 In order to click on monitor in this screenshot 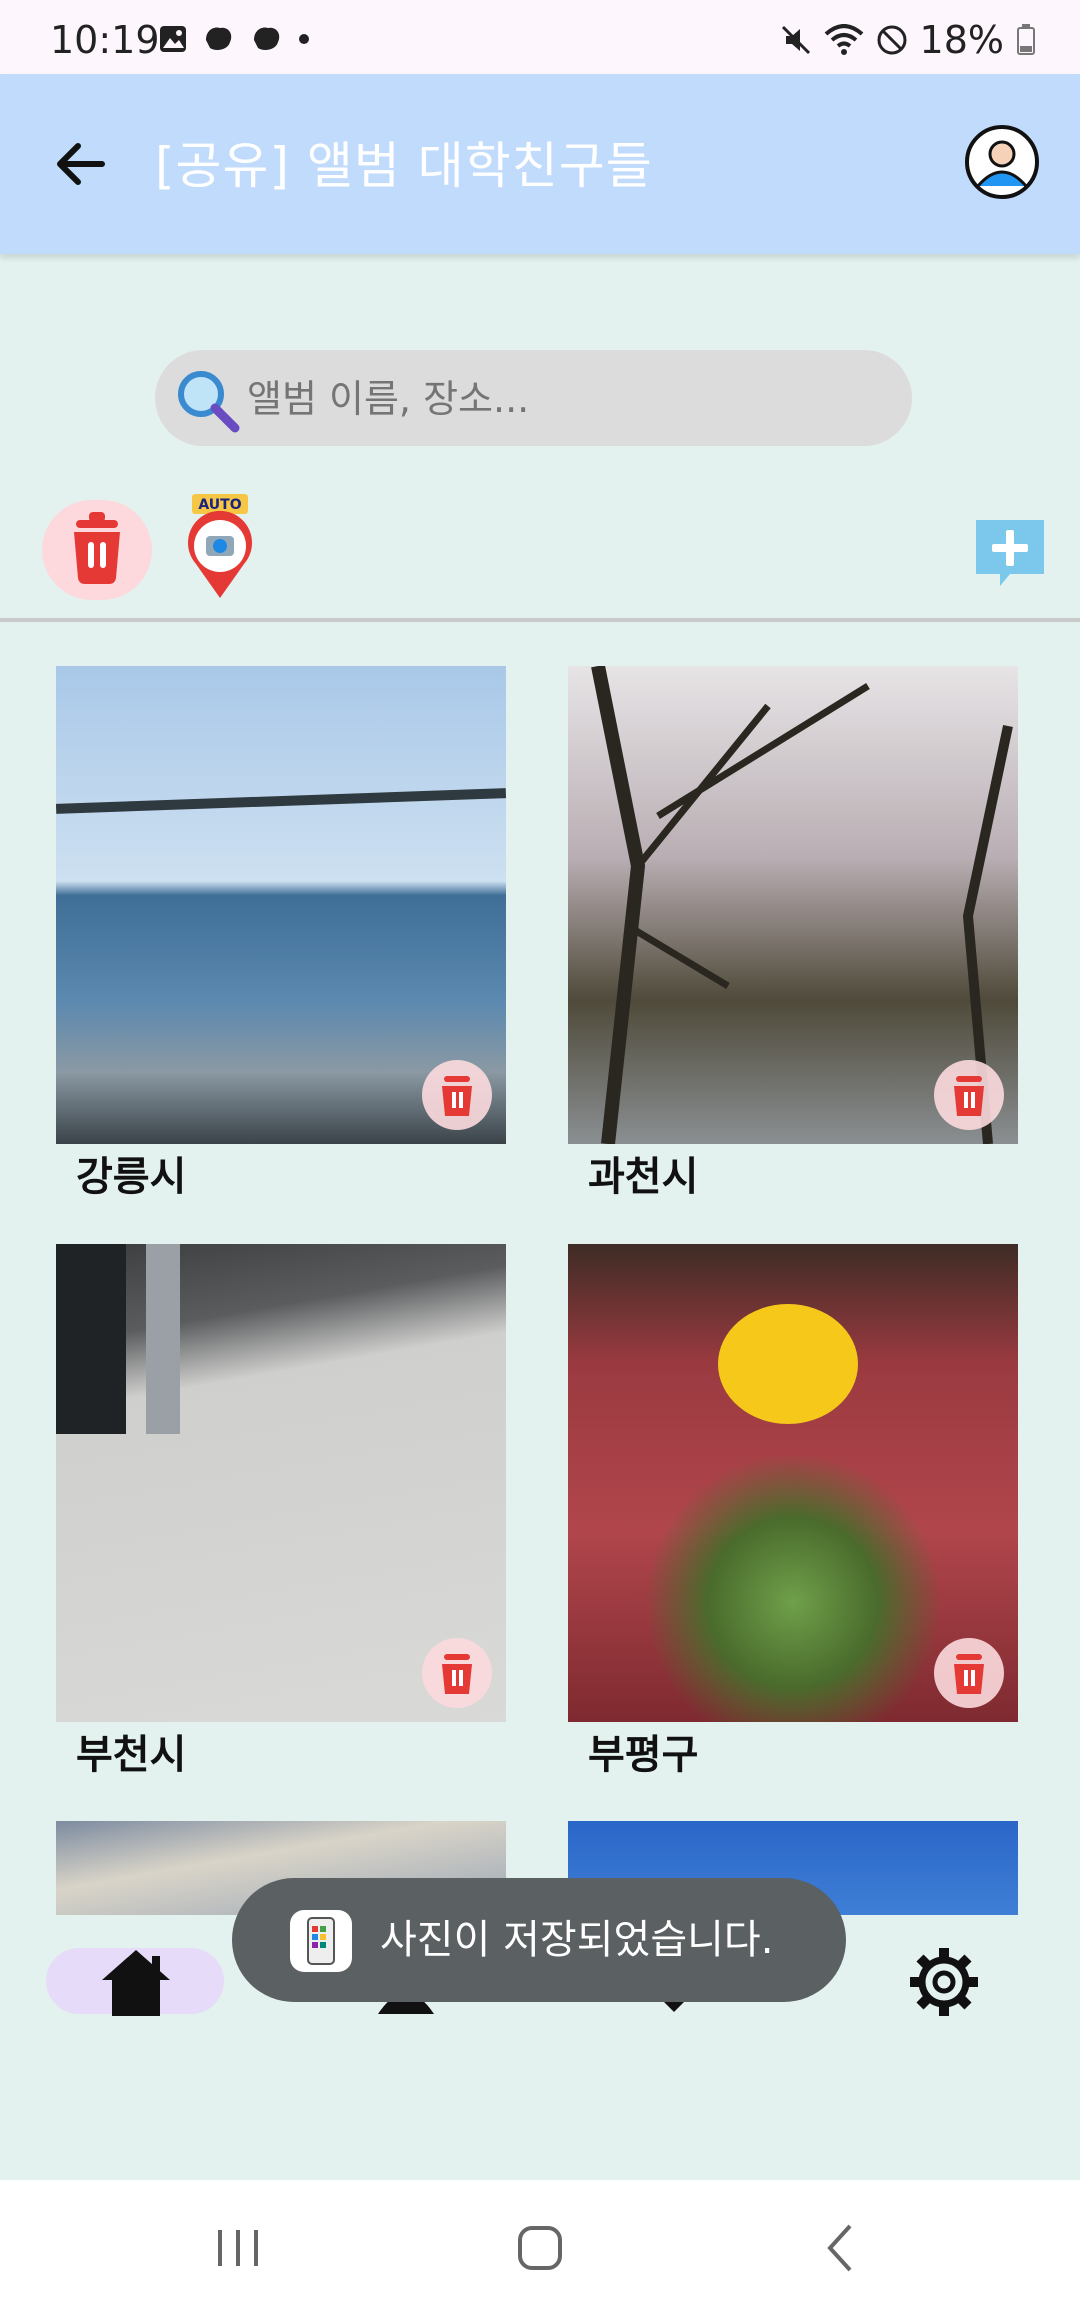, I will do `click(91, 1339)`.